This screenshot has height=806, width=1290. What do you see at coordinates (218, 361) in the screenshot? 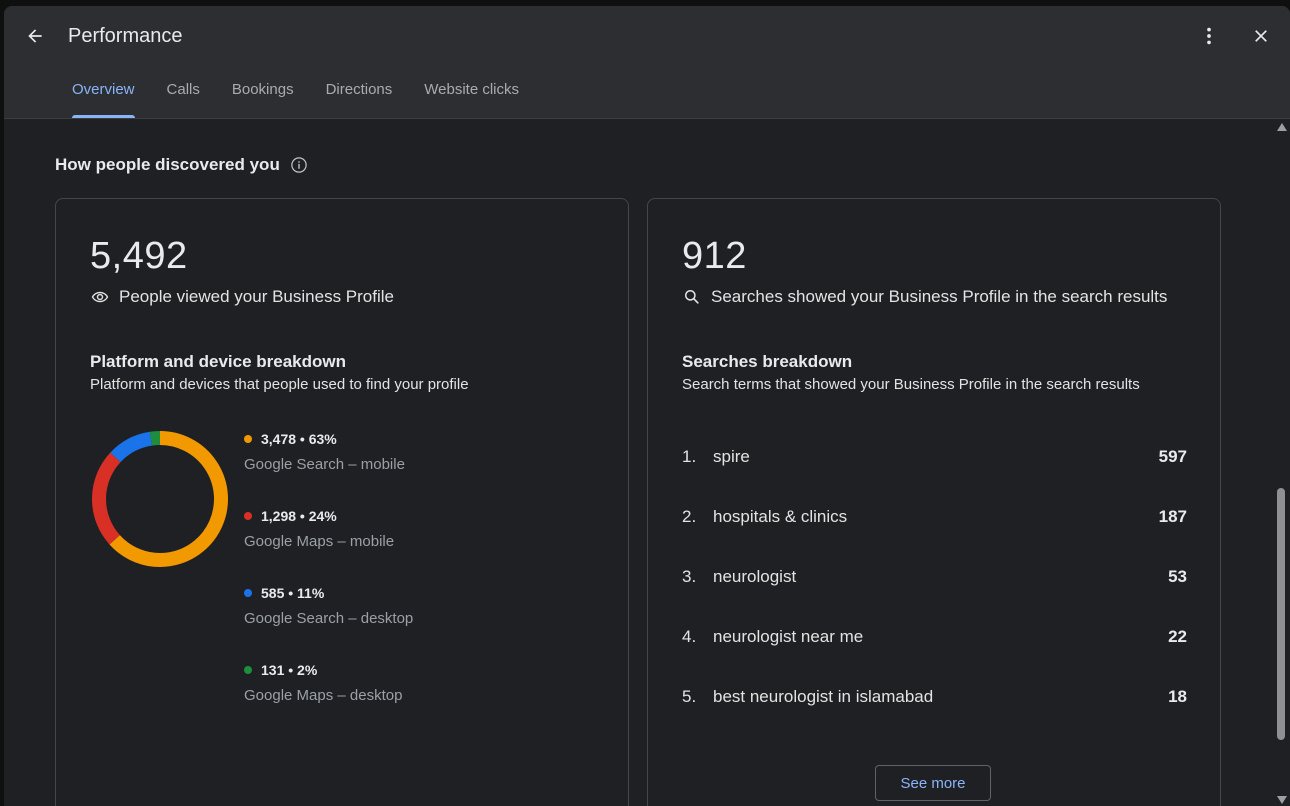
I see `breakdown-title: Platform and device breakdown` at bounding box center [218, 361].